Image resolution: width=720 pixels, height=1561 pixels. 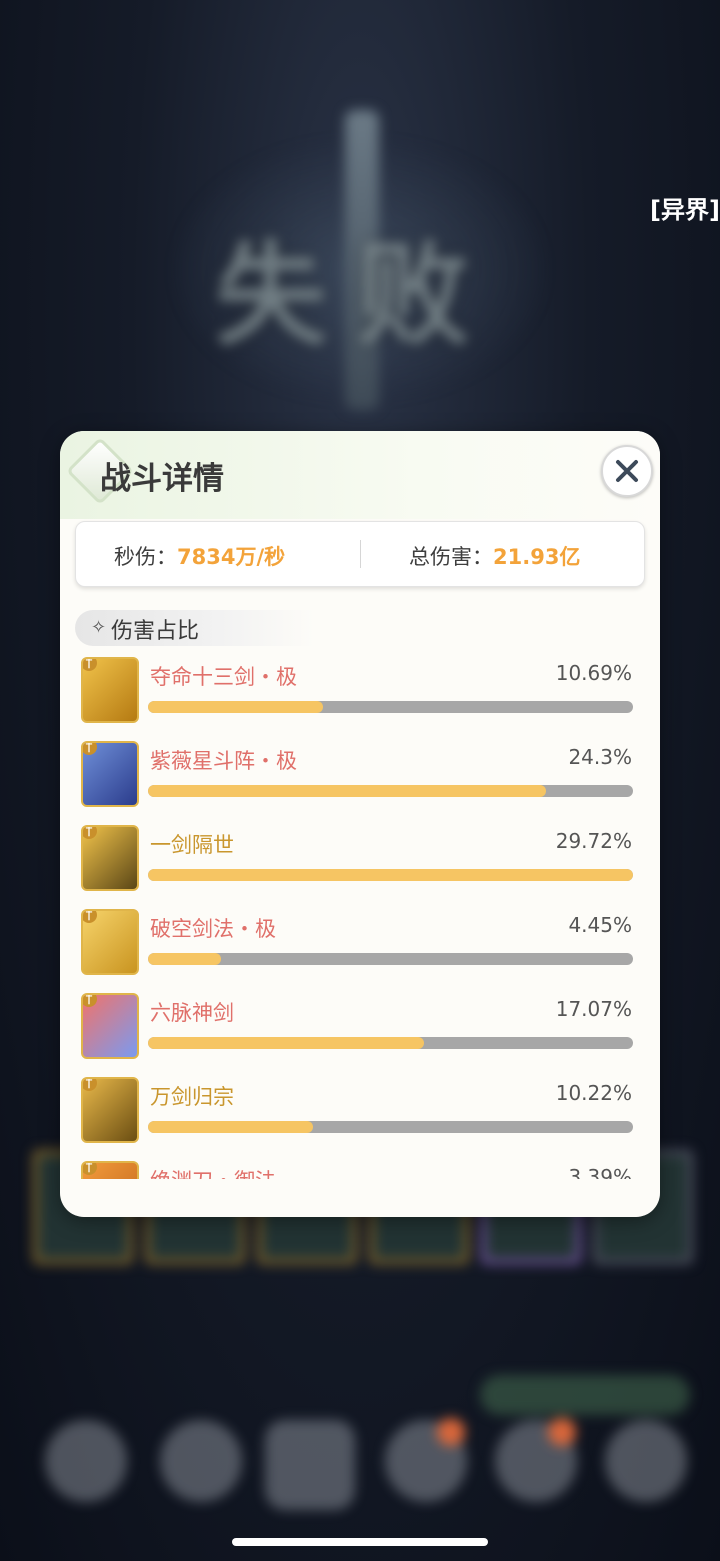 What do you see at coordinates (593, 841) in the screenshot?
I see `skill-percent: 29.72%` at bounding box center [593, 841].